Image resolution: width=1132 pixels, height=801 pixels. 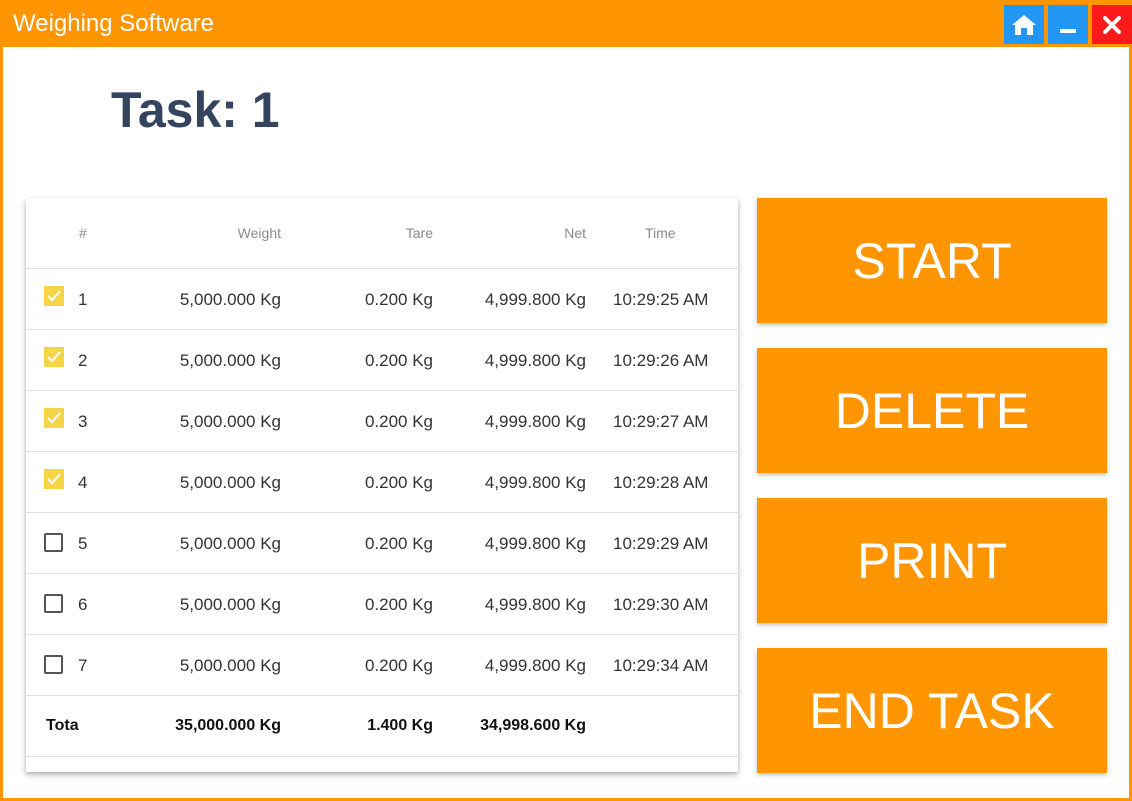 What do you see at coordinates (932, 560) in the screenshot?
I see `print-button: PRINT` at bounding box center [932, 560].